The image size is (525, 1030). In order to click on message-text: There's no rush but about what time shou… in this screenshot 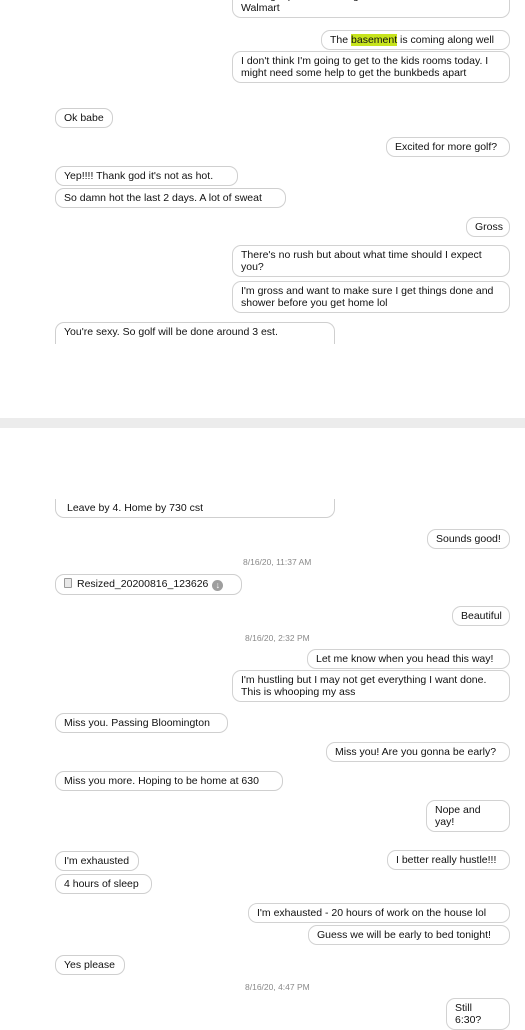, I will do `click(361, 261)`.